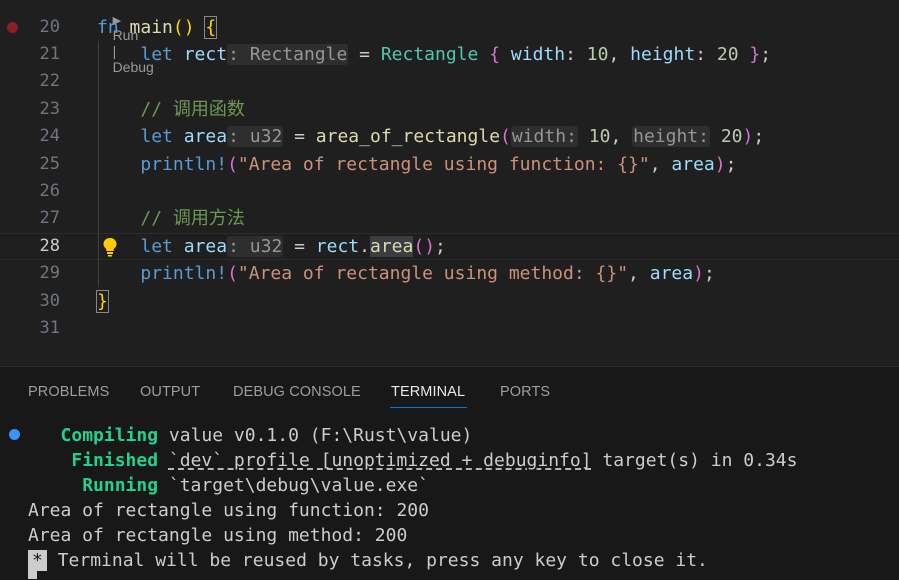 The width and height of the screenshot is (899, 580). I want to click on code-line-30: 30 }, so click(449, 301).